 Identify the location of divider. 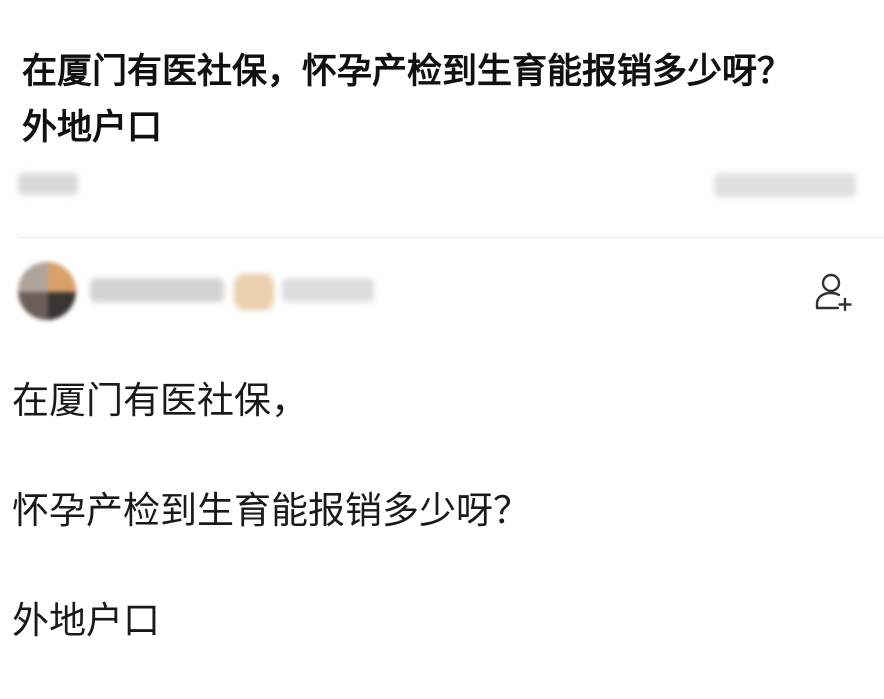
(451, 237).